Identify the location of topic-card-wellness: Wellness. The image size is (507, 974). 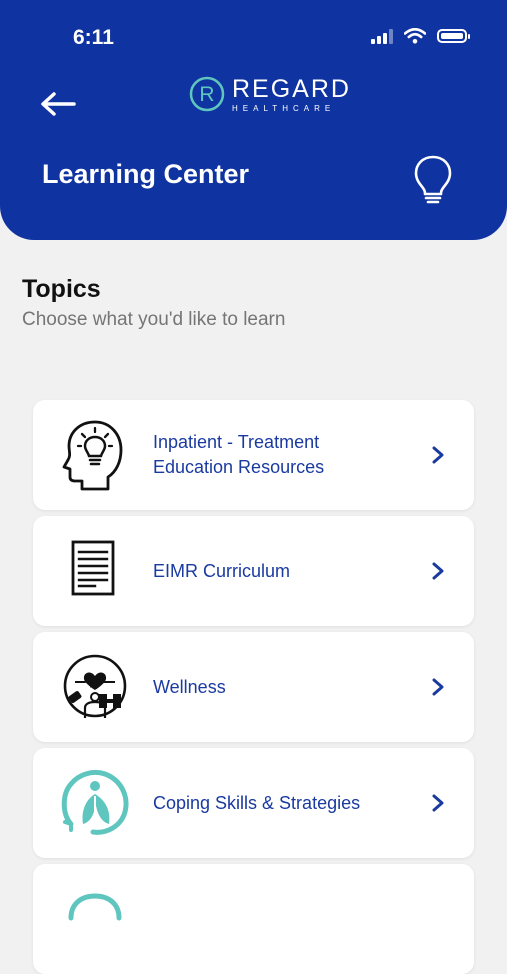
(253, 687).